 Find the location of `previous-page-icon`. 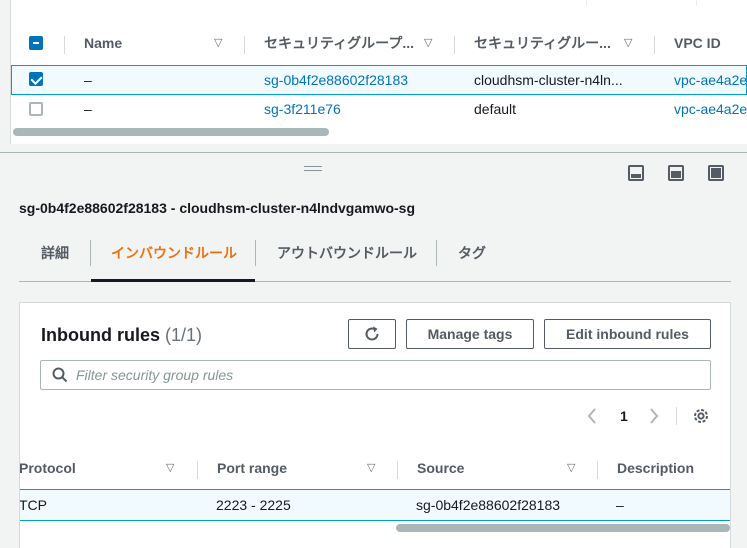

previous-page-icon is located at coordinates (593, 416).